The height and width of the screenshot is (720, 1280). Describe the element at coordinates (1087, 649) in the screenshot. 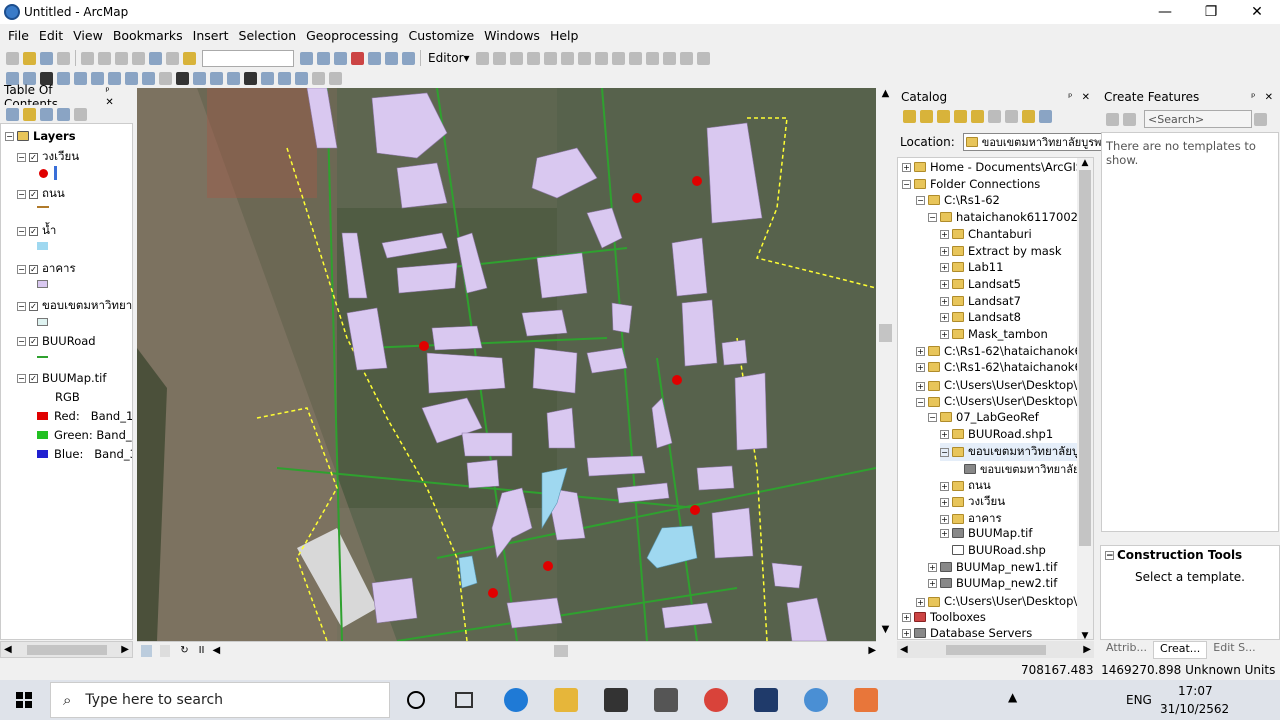

I see `scroll-right-icon: ▶` at that location.